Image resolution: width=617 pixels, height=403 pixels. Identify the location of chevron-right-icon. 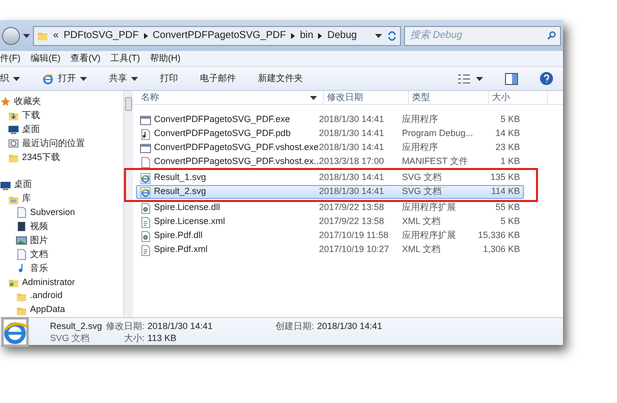
(146, 35).